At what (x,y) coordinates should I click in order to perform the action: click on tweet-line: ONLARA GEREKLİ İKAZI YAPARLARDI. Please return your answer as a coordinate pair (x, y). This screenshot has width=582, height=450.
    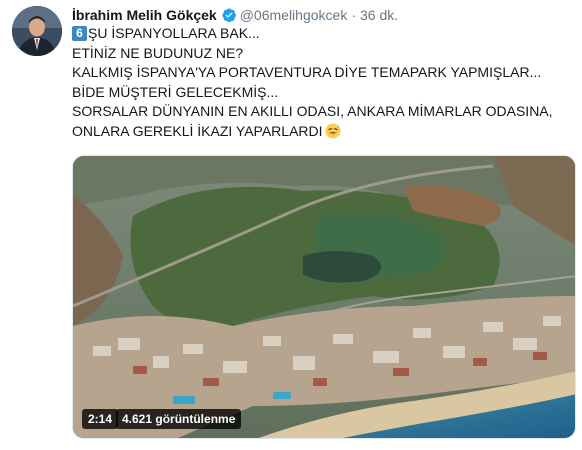
    Looking at the image, I should click on (322, 132).